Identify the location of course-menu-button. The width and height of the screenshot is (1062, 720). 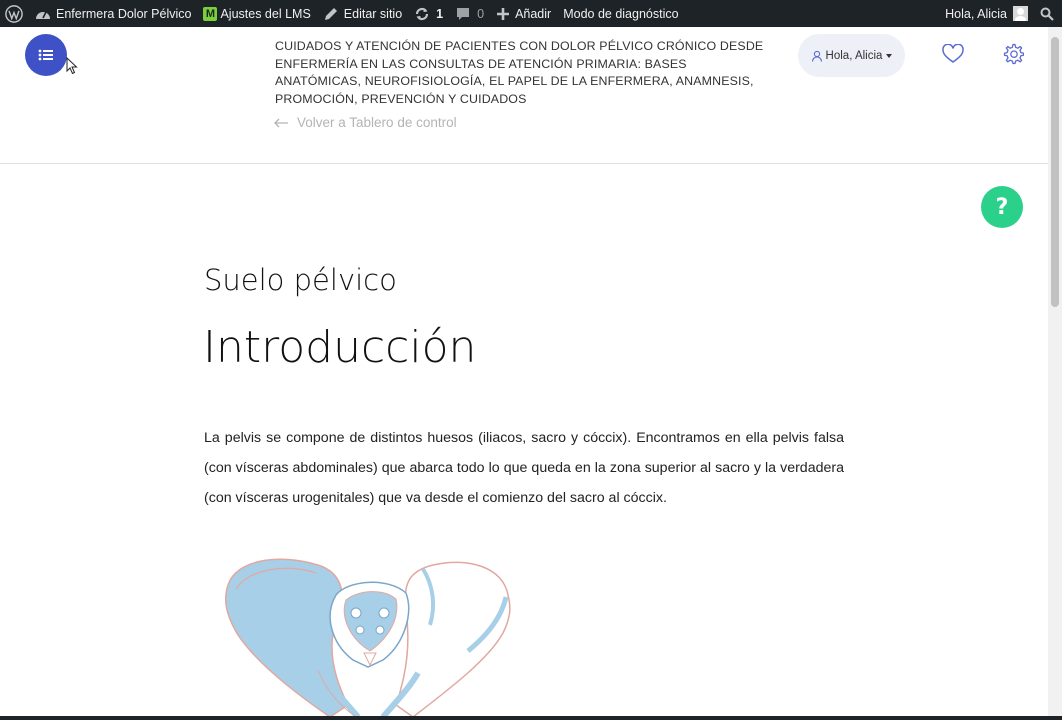
(46, 55).